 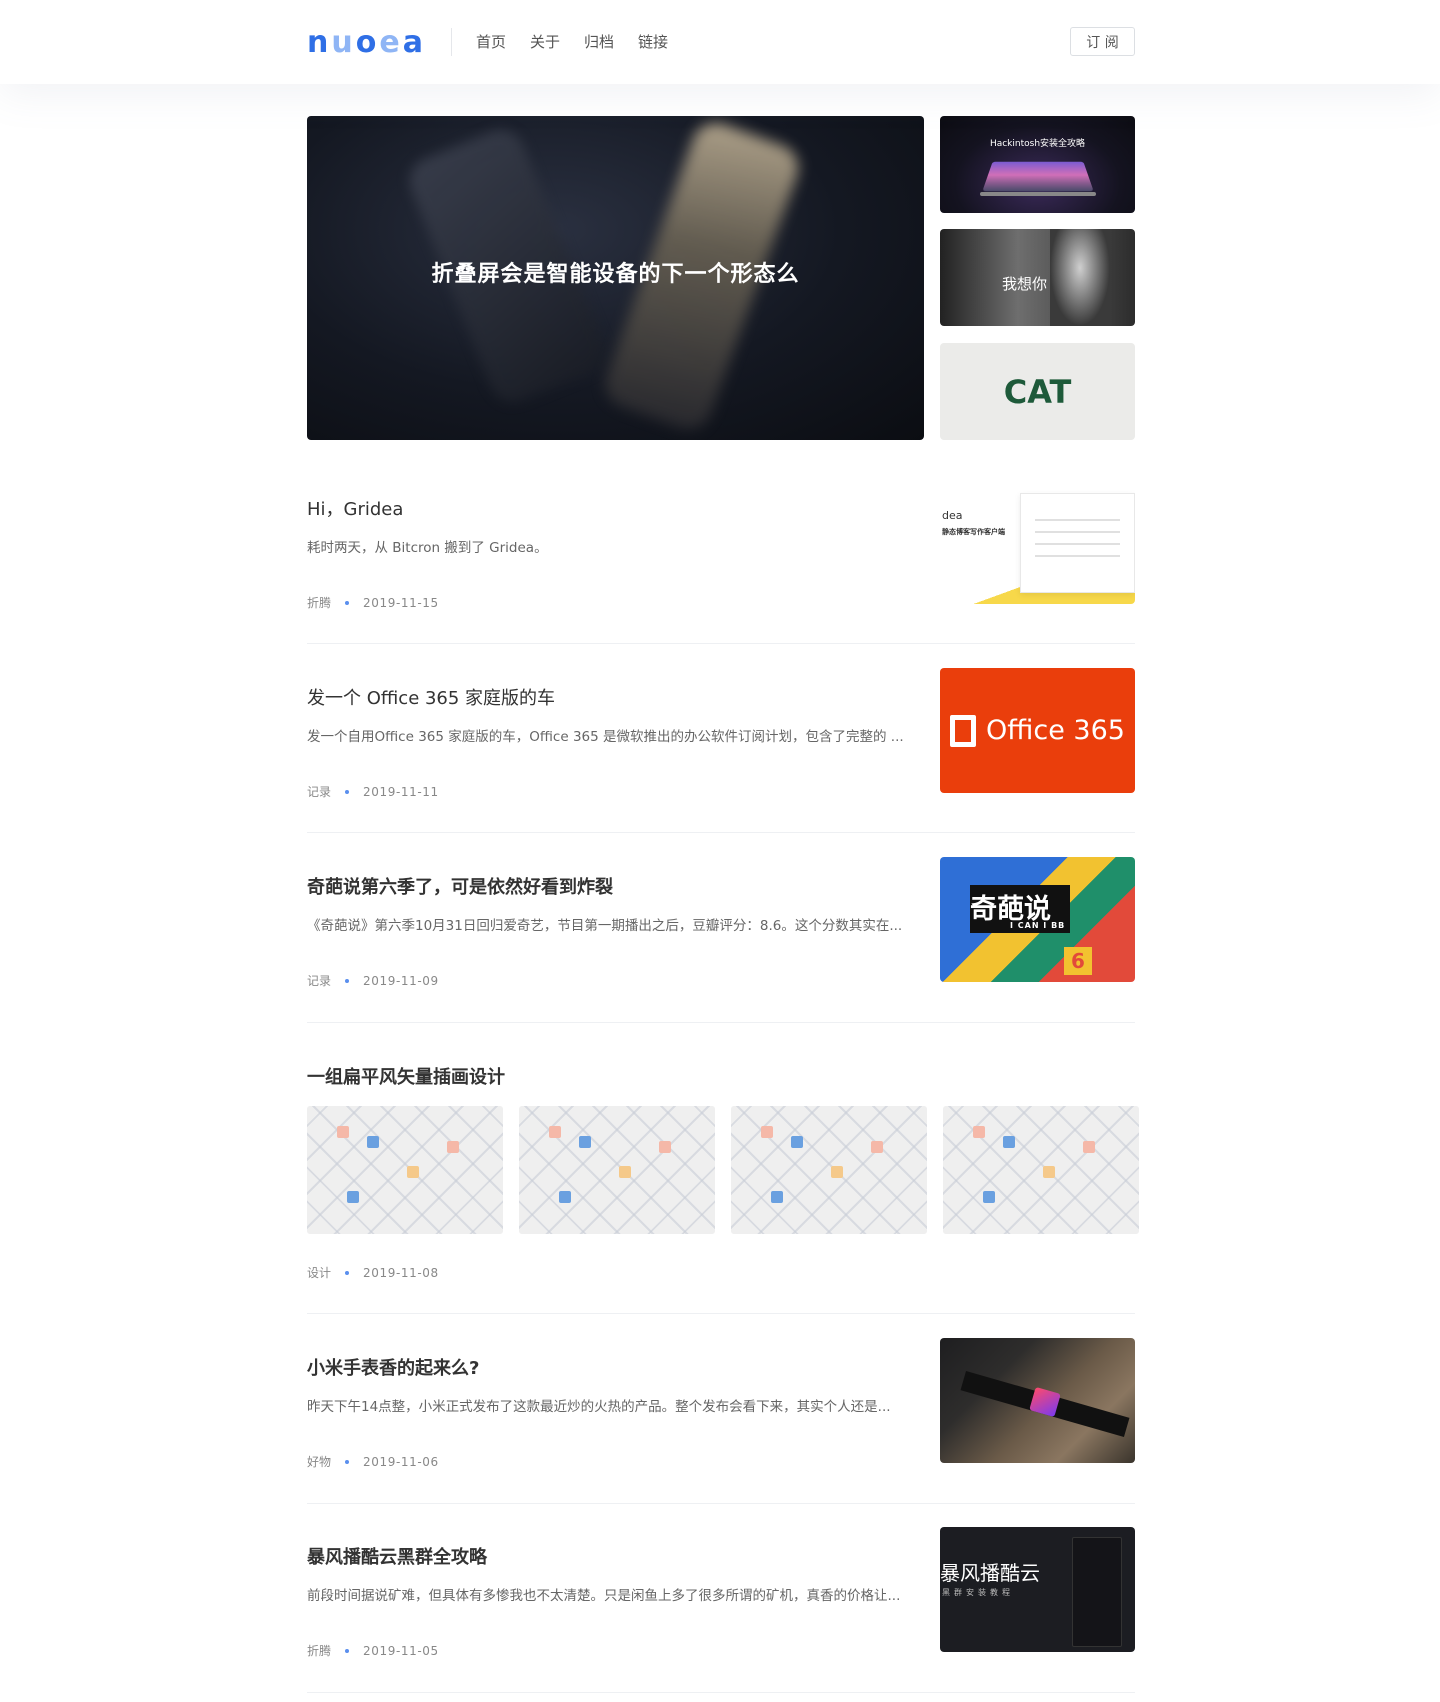 I want to click on post-category: 设计, so click(x=319, y=1272).